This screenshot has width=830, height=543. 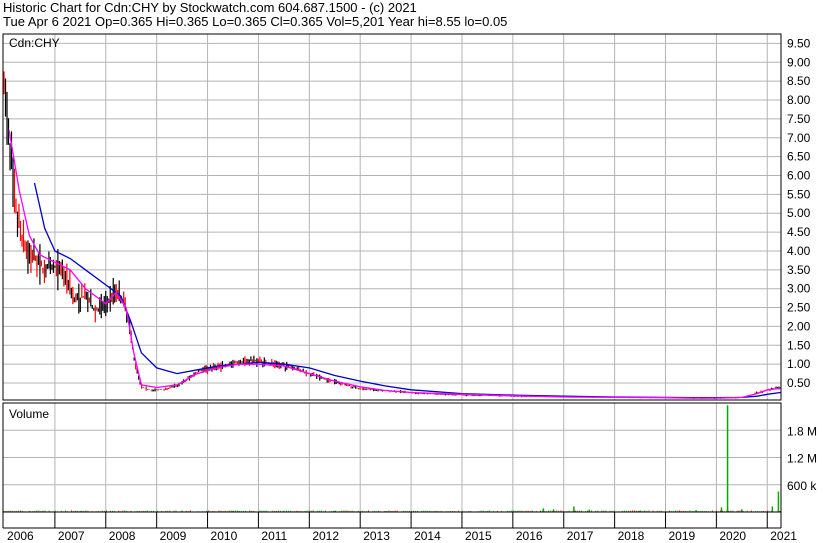 I want to click on price-tick-label: 4.50, so click(x=799, y=232).